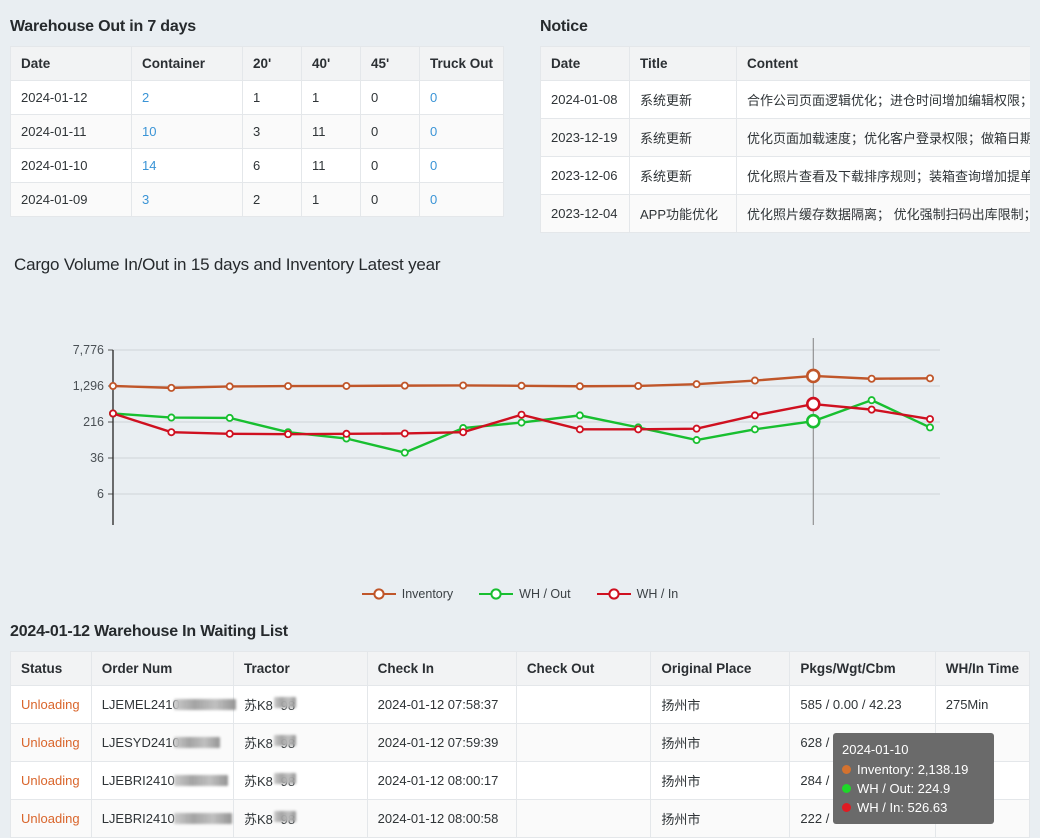 The width and height of the screenshot is (1040, 838). I want to click on order-num-text: LJEMEL2410, so click(169, 704).